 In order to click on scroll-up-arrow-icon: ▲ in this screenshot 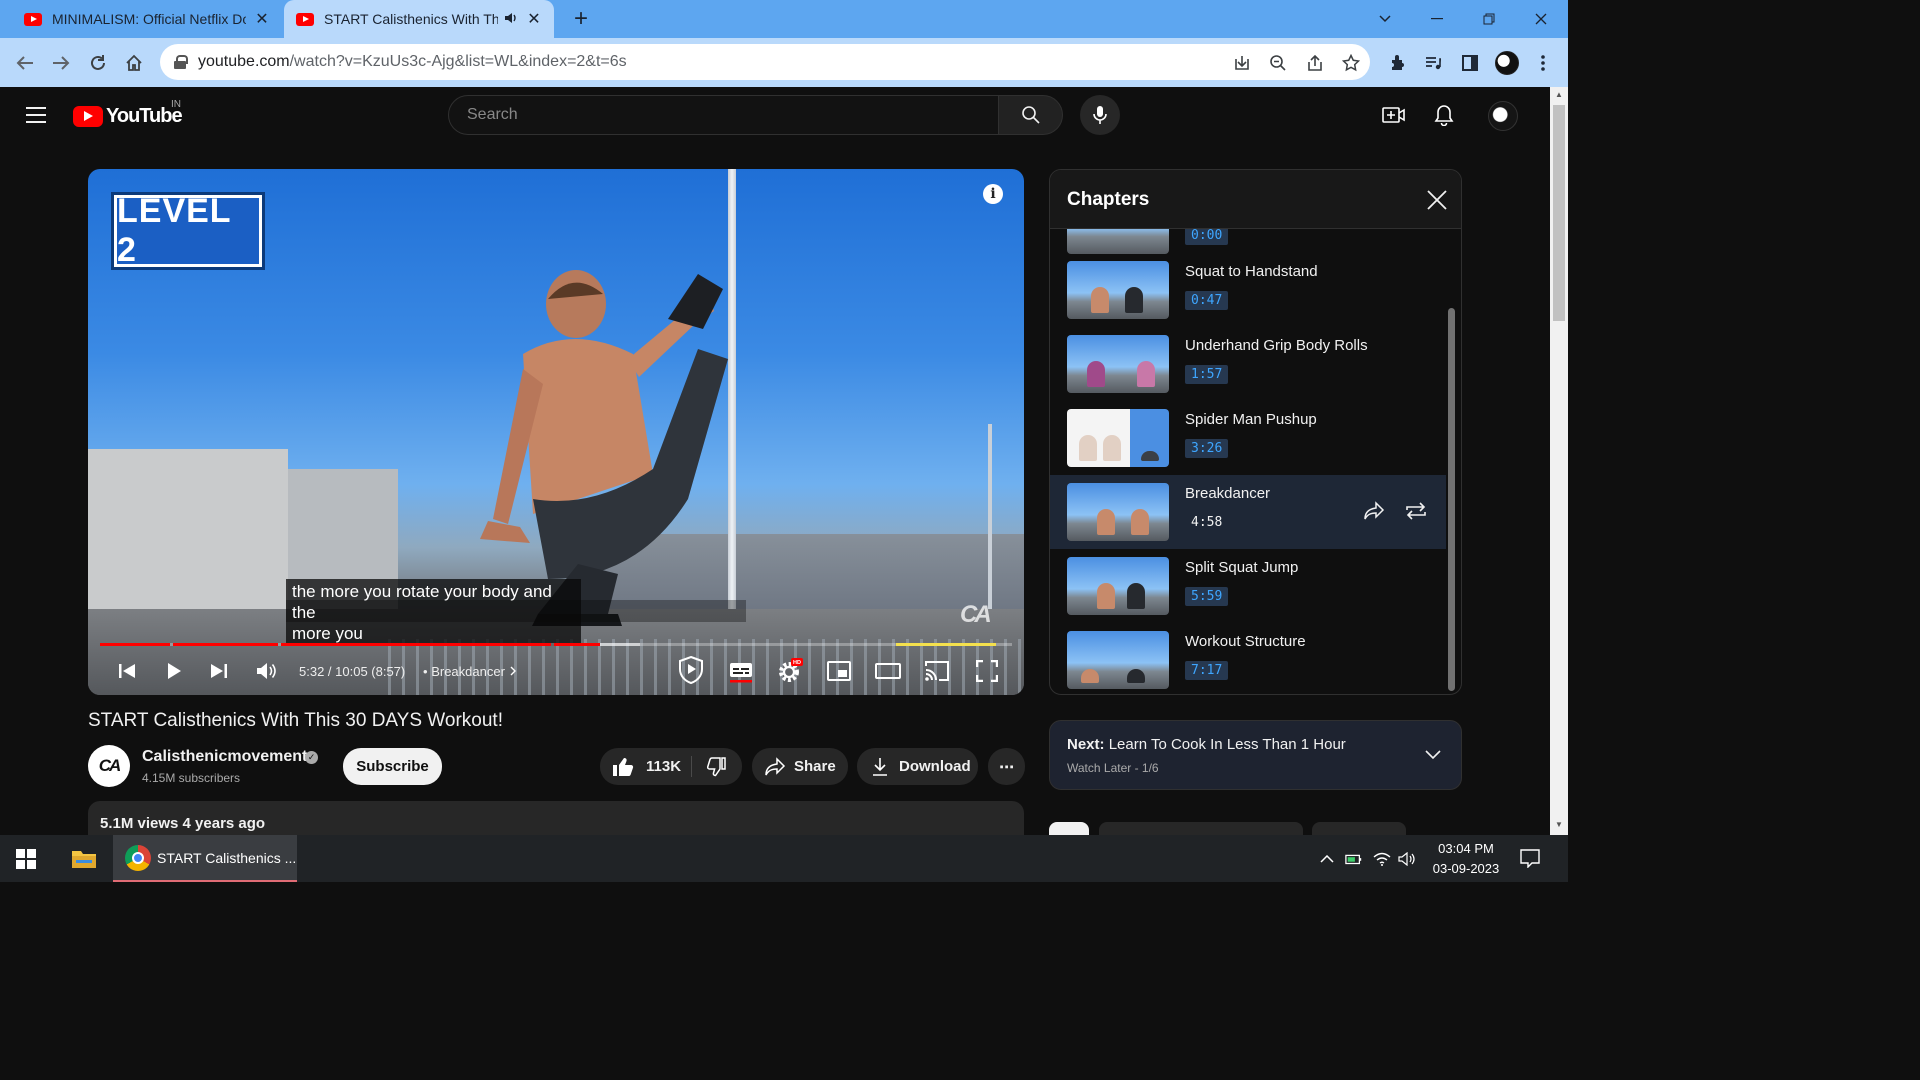, I will do `click(1559, 95)`.